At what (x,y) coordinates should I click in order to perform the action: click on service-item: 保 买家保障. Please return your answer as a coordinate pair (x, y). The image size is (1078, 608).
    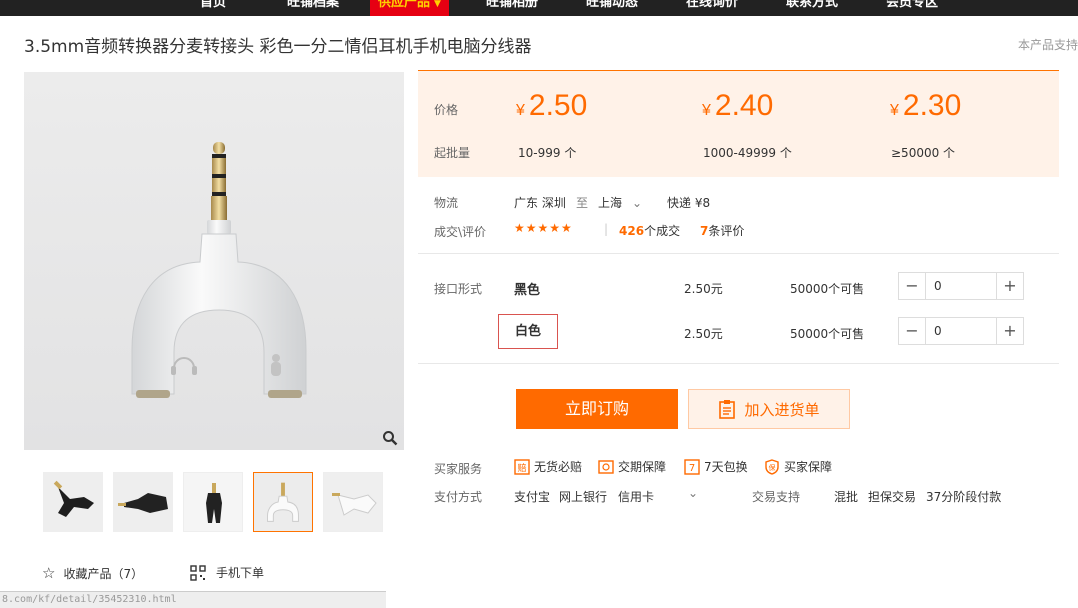
    Looking at the image, I should click on (798, 466).